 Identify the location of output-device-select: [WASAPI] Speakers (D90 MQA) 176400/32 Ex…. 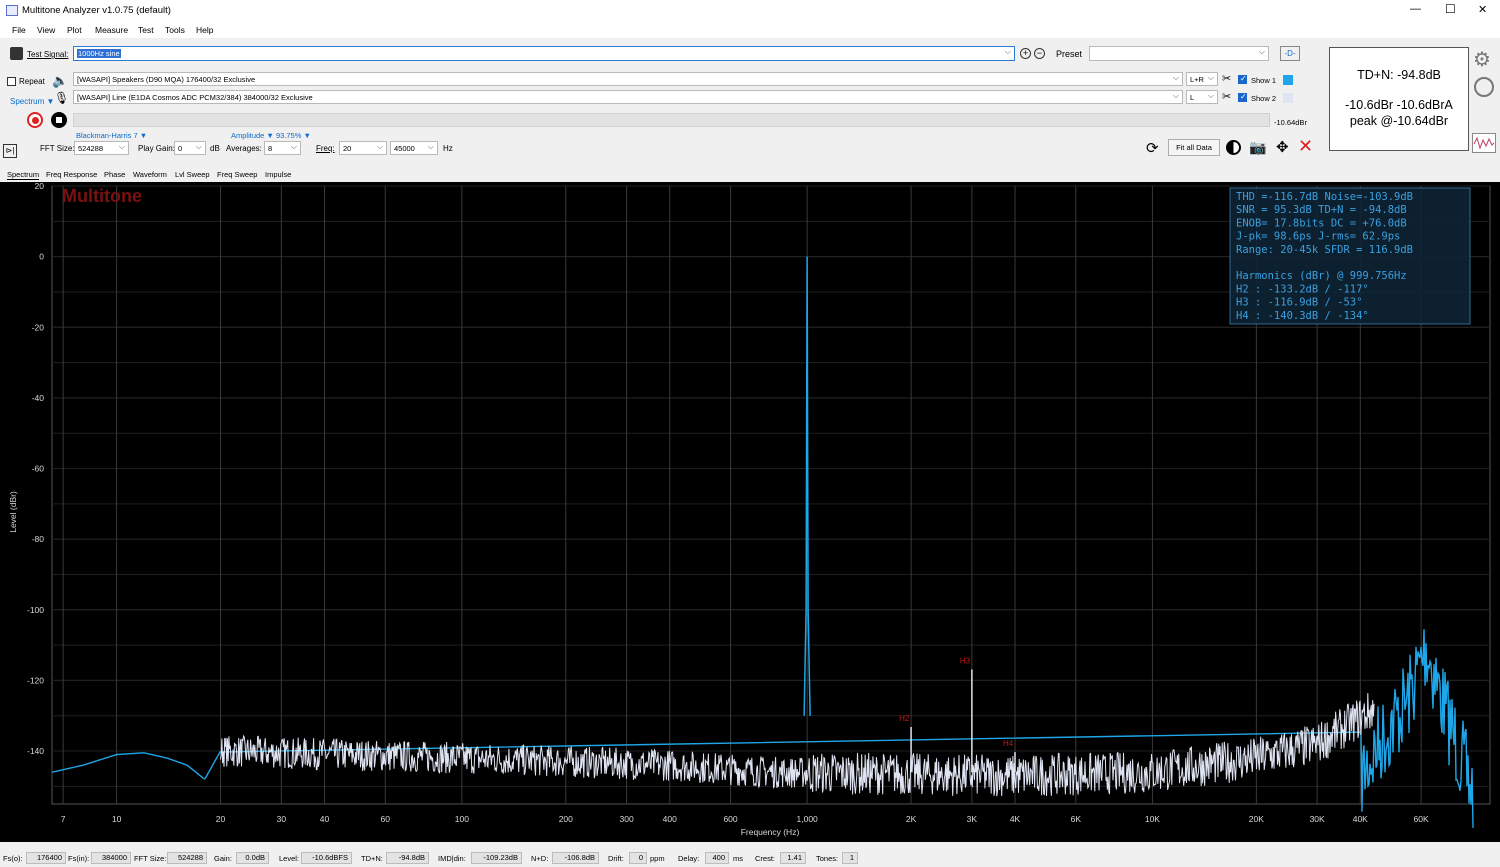
(628, 79).